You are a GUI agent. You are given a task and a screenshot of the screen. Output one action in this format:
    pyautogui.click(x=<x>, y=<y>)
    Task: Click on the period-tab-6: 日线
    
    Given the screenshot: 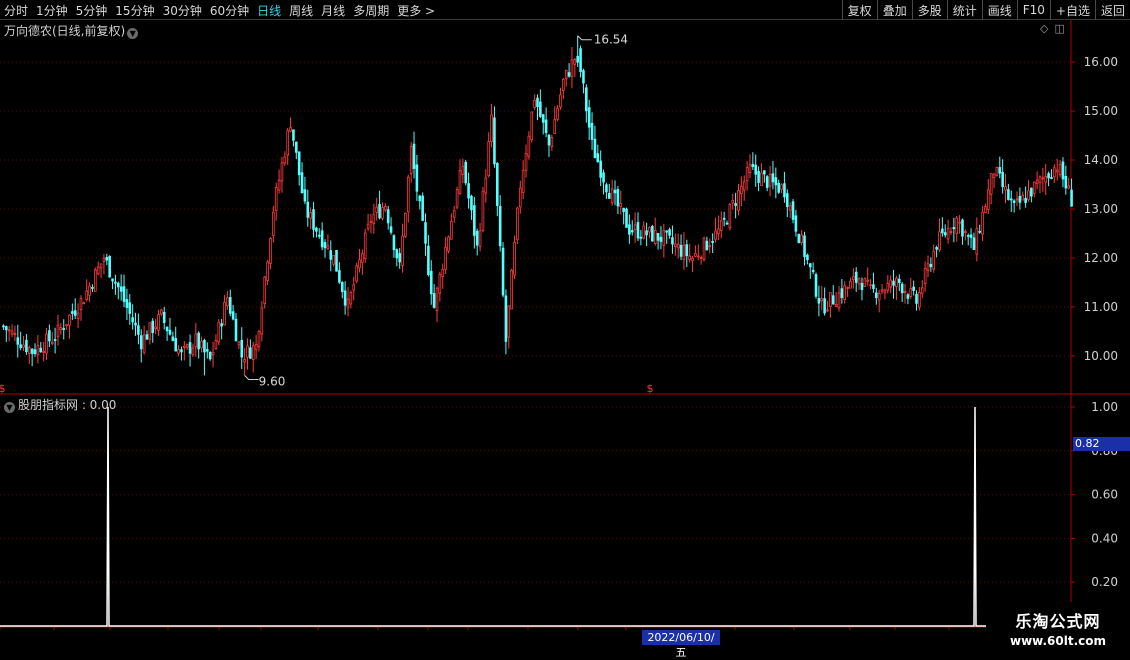 What is the action you would take?
    pyautogui.click(x=269, y=10)
    